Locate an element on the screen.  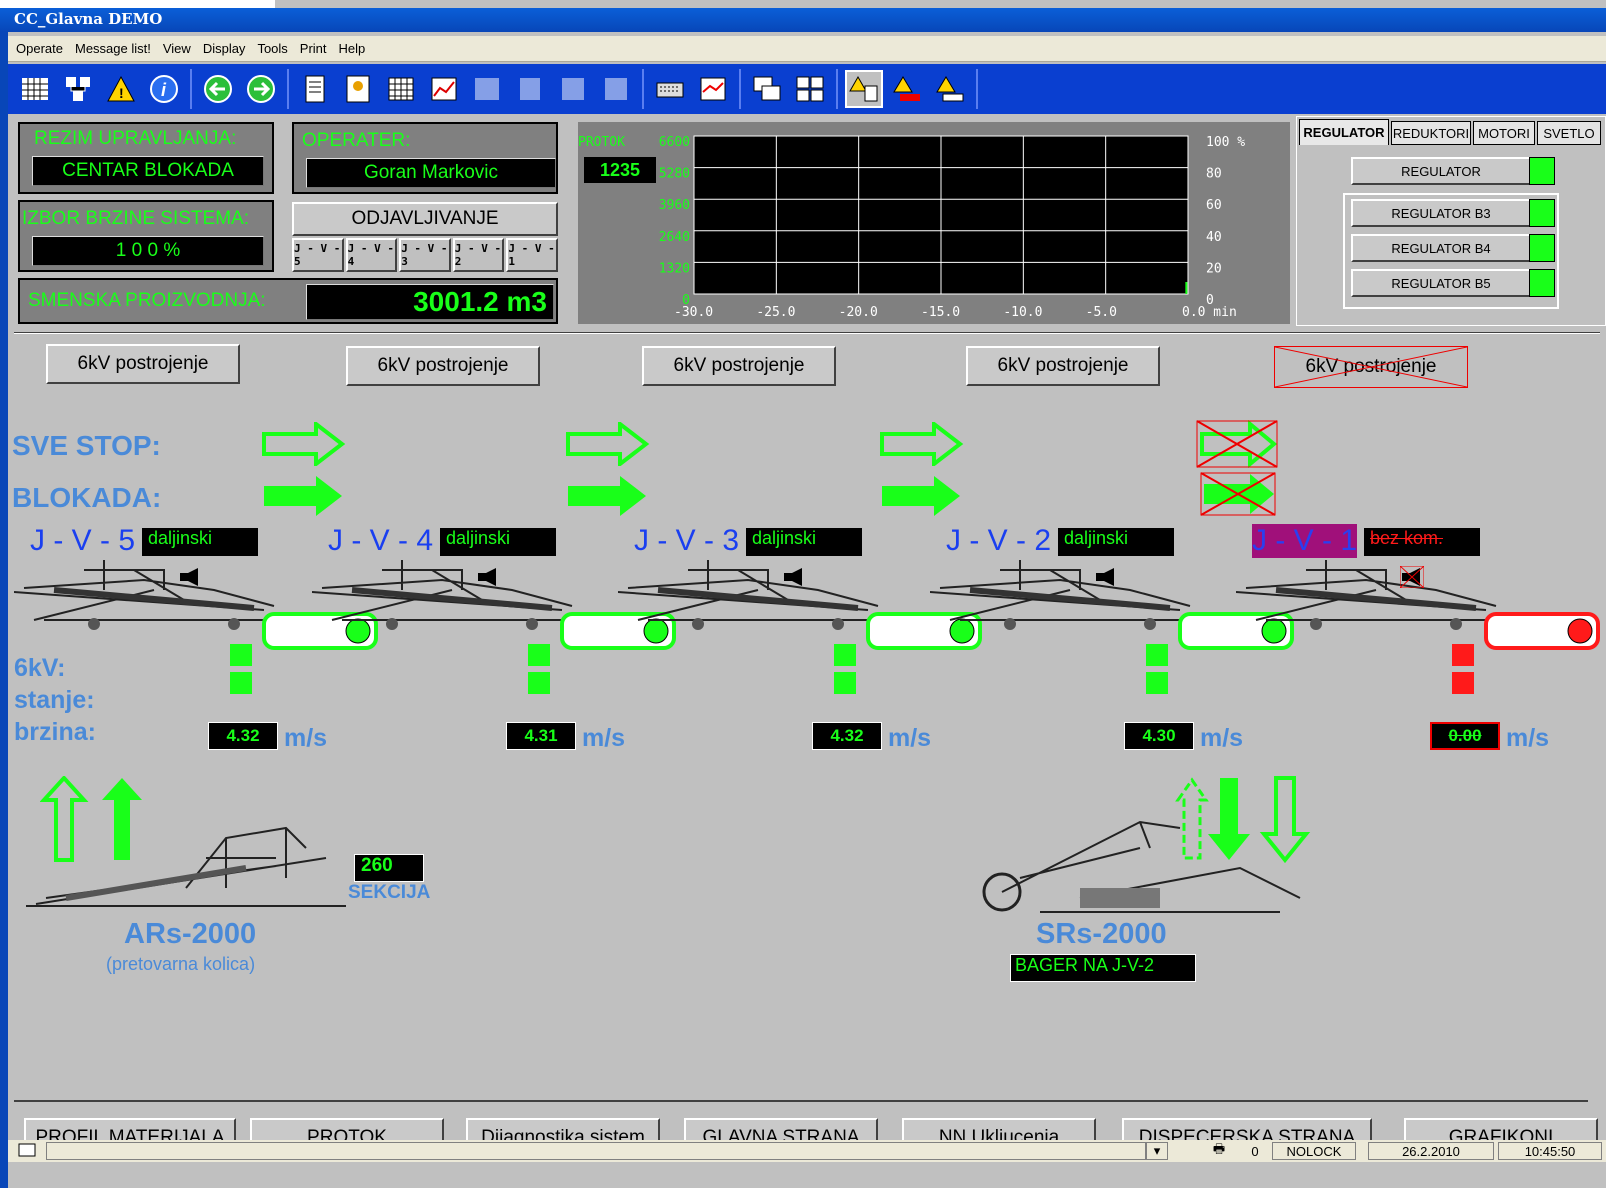
menu-print: Print is located at coordinates (313, 48).